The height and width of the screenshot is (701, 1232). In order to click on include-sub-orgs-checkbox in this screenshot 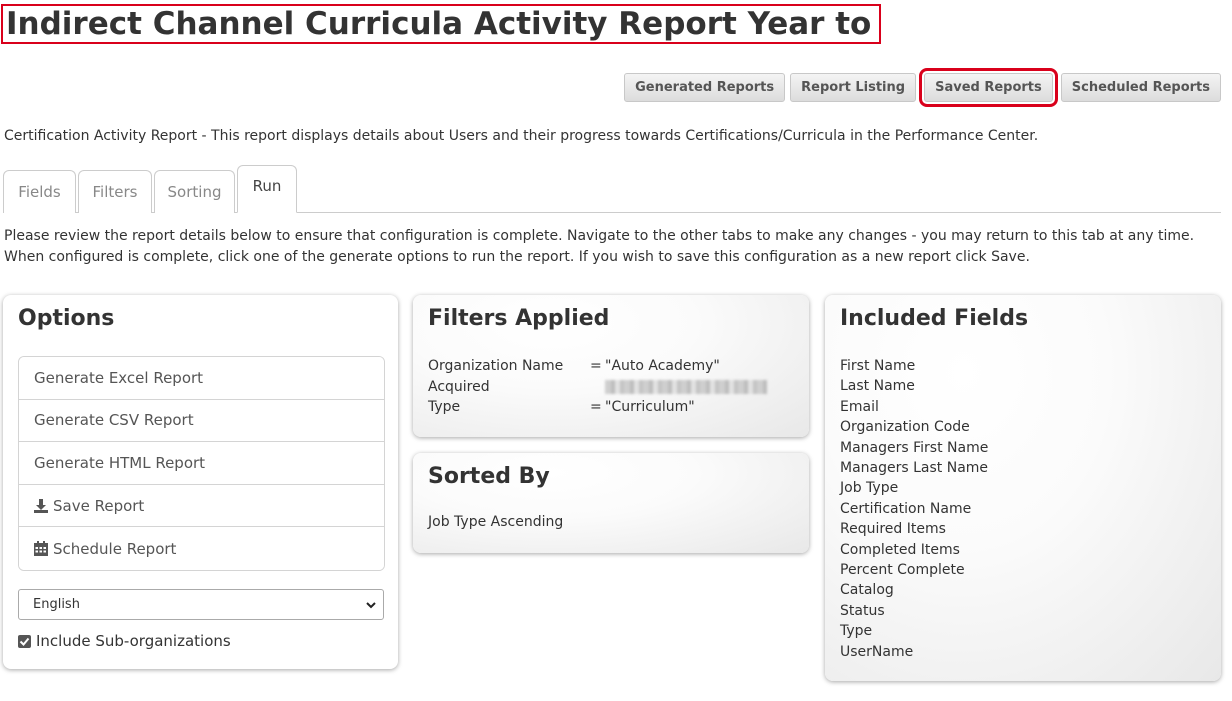, I will do `click(24, 641)`.